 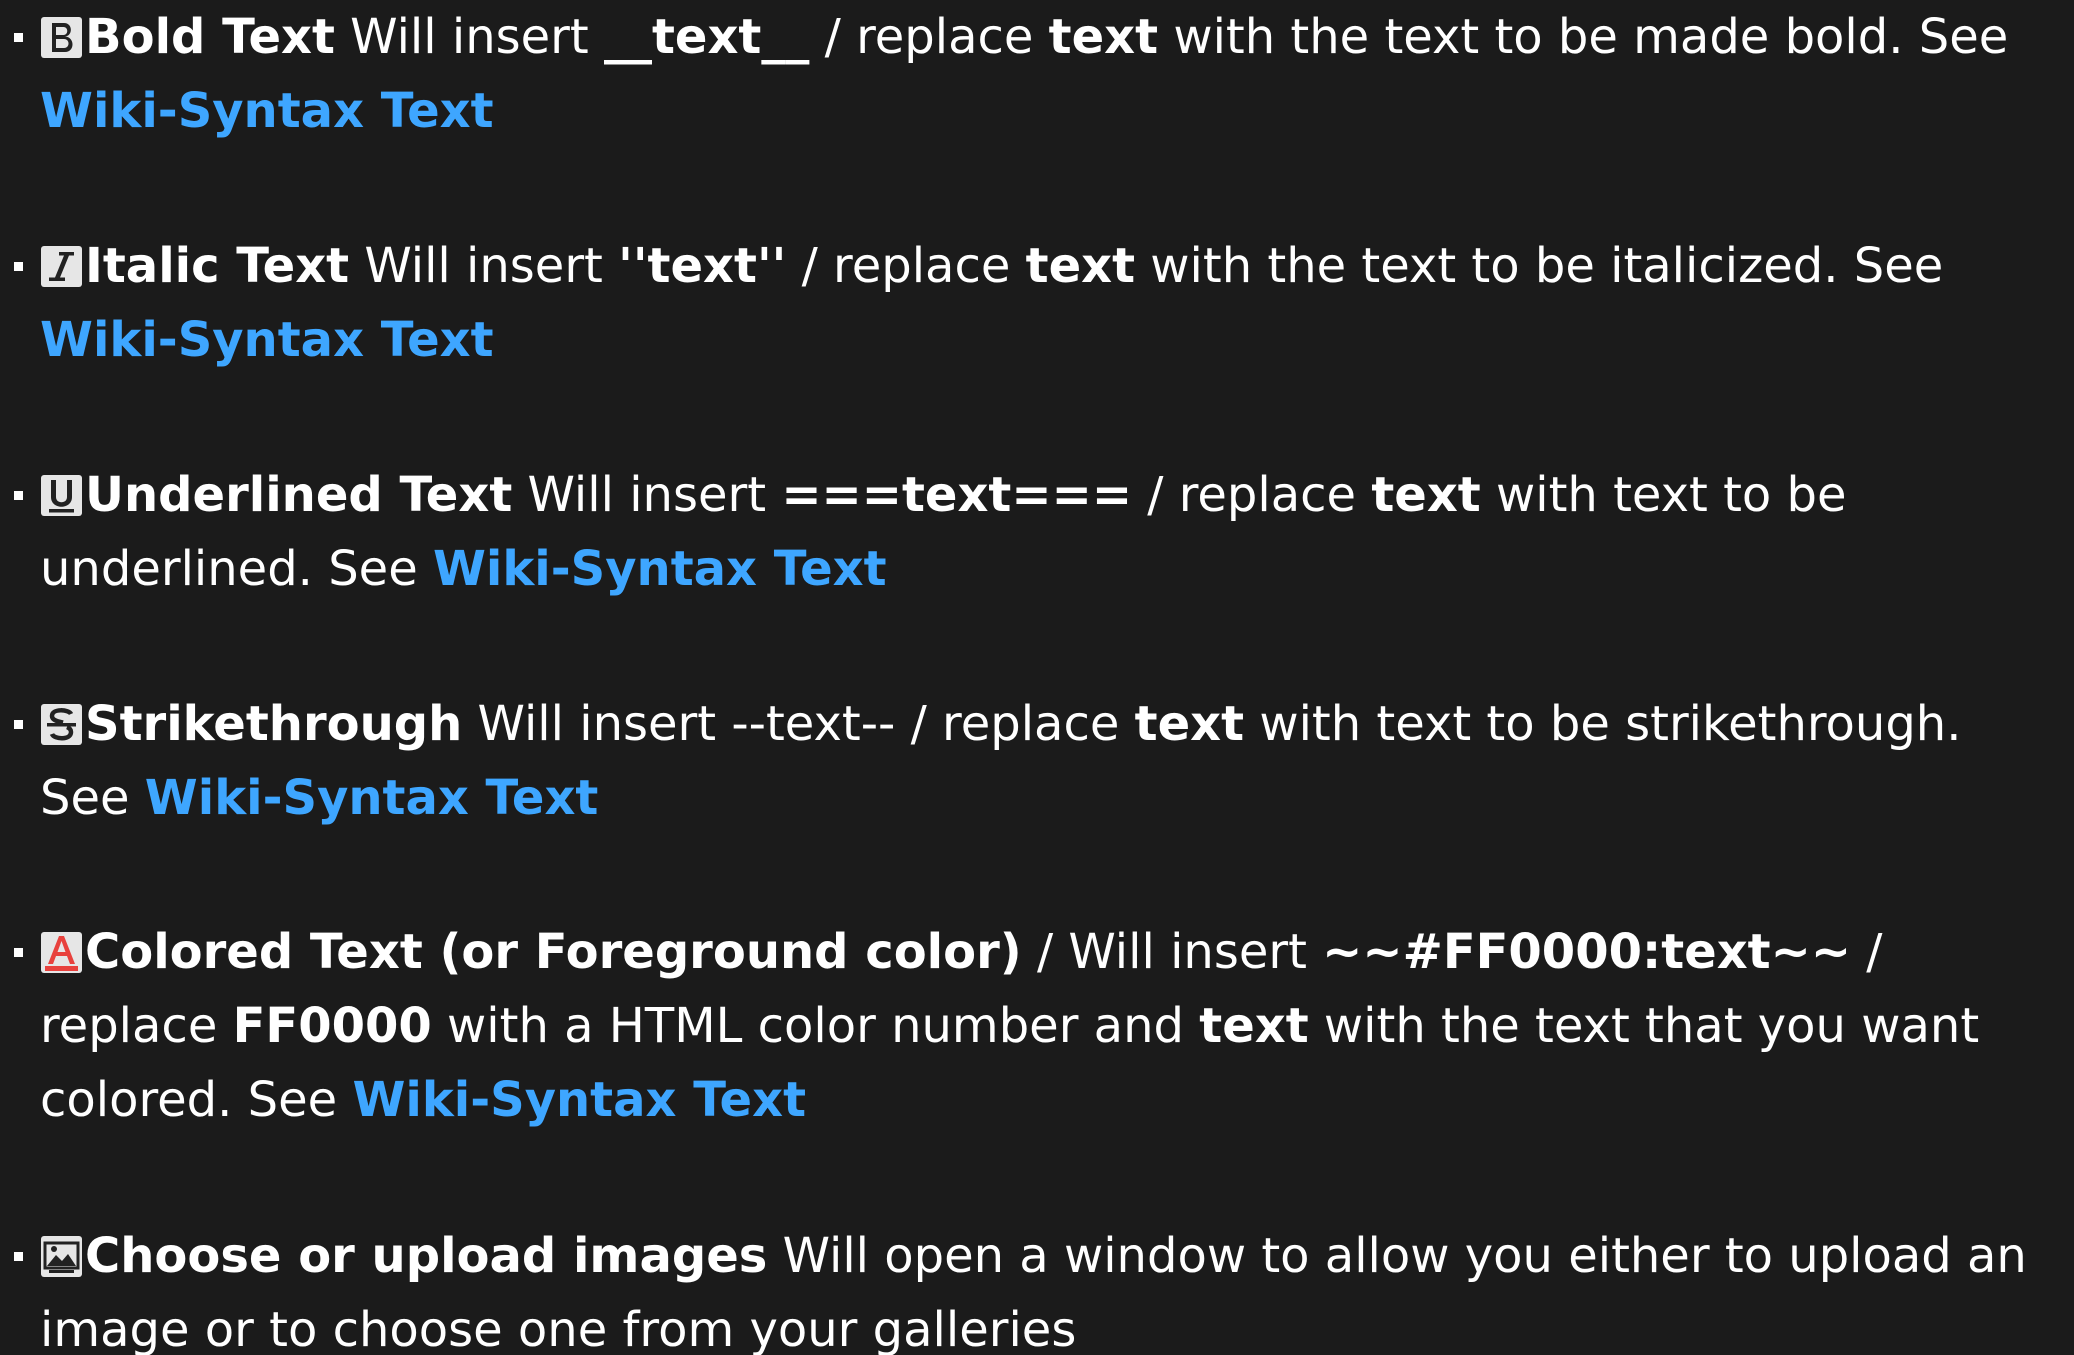 I want to click on italic-desc-3: with the text to be italicized. See, so click(x=1539, y=266).